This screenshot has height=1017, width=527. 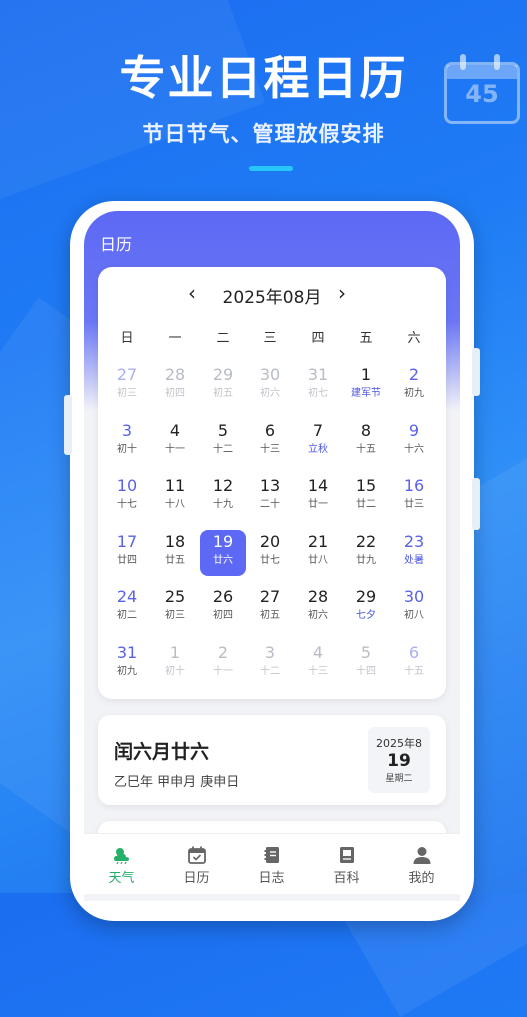 I want to click on day-cell: 25 初三, so click(x=175, y=608).